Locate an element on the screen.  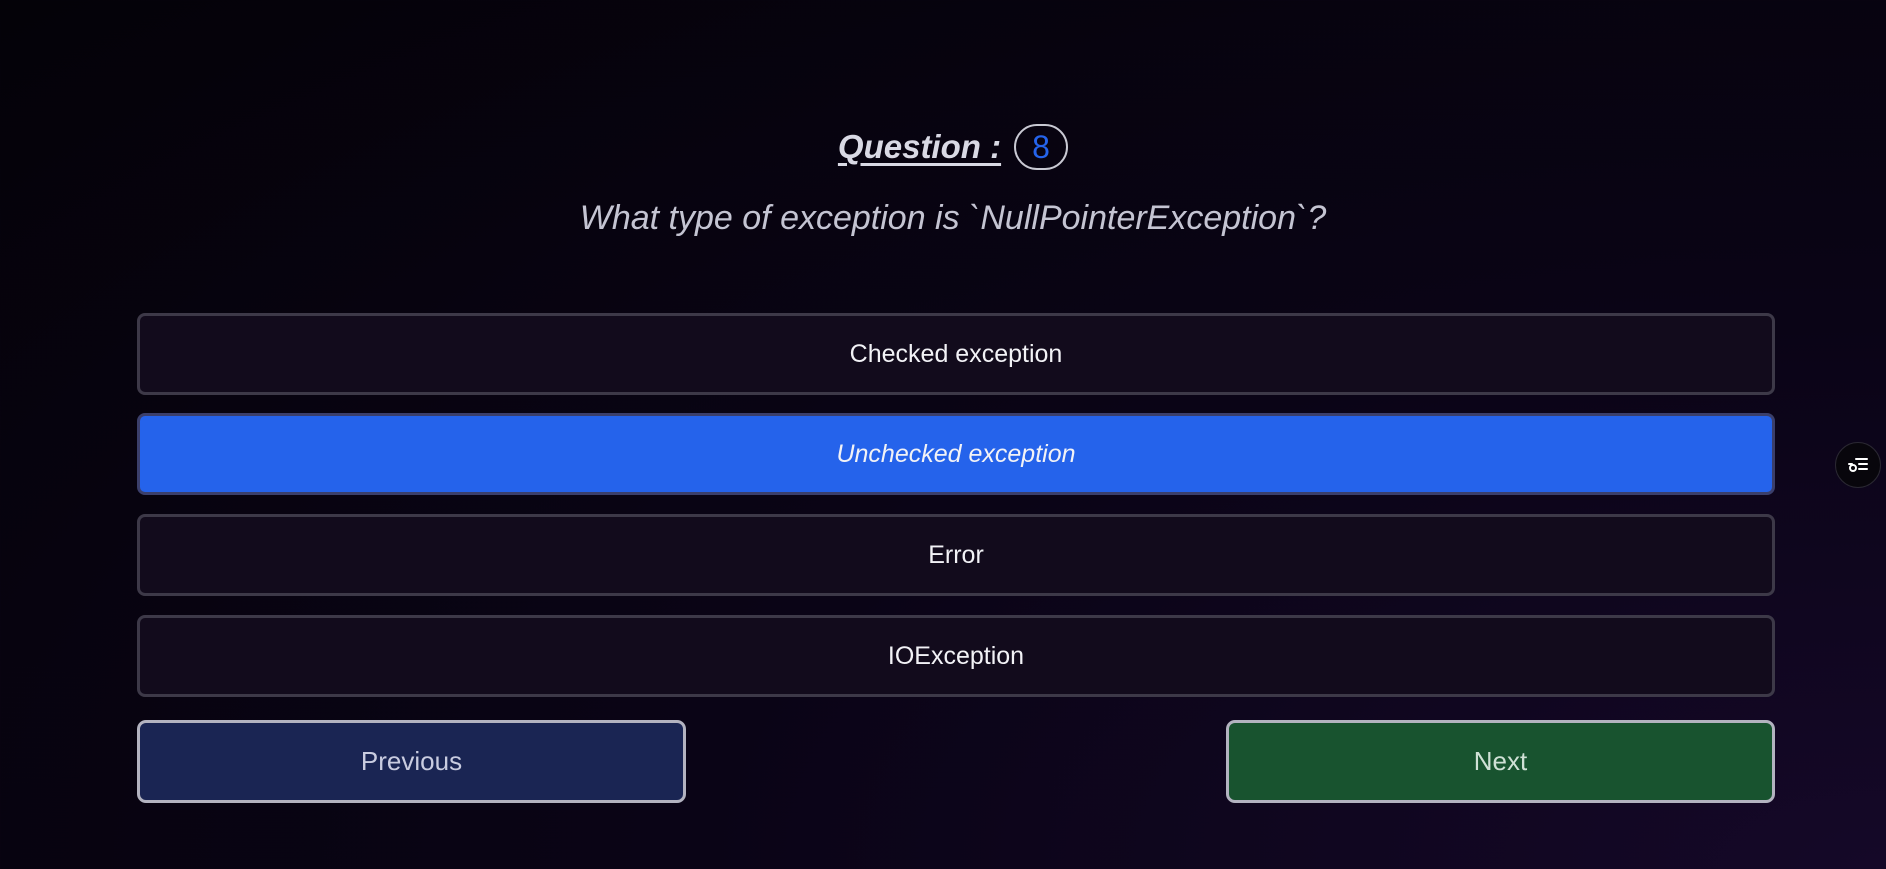
option-unchecked-exception: Unchecked exception is located at coordinates (956, 454).